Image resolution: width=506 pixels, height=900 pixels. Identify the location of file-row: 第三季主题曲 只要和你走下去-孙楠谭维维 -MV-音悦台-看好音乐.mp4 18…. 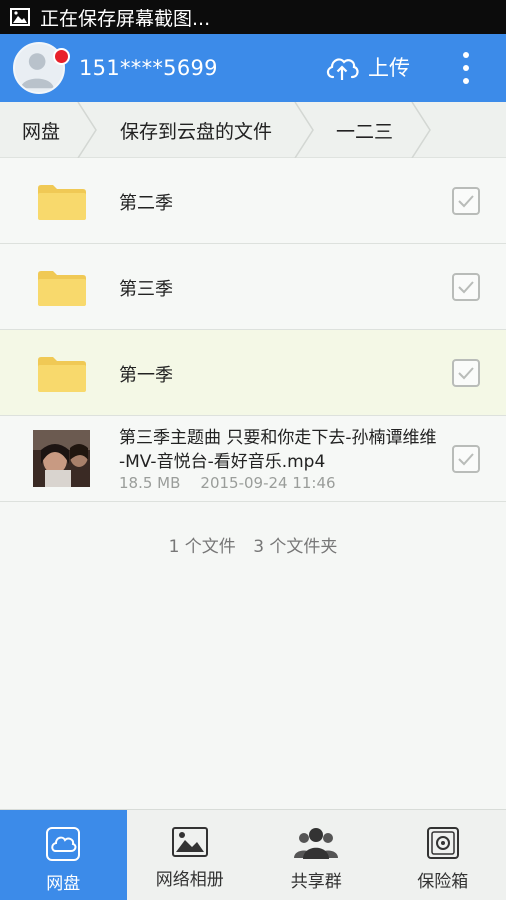
(253, 459).